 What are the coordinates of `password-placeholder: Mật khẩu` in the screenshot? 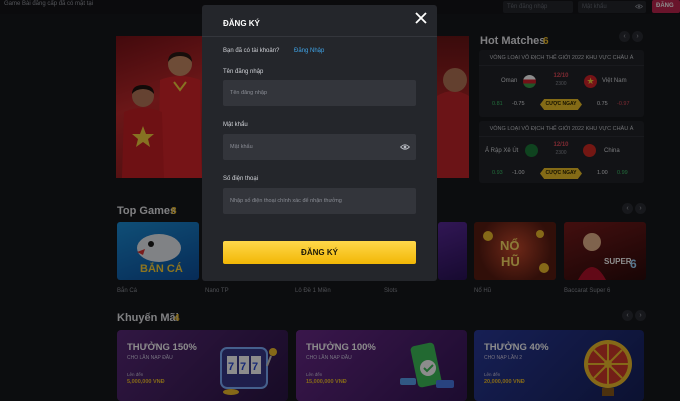 It's located at (241, 147).